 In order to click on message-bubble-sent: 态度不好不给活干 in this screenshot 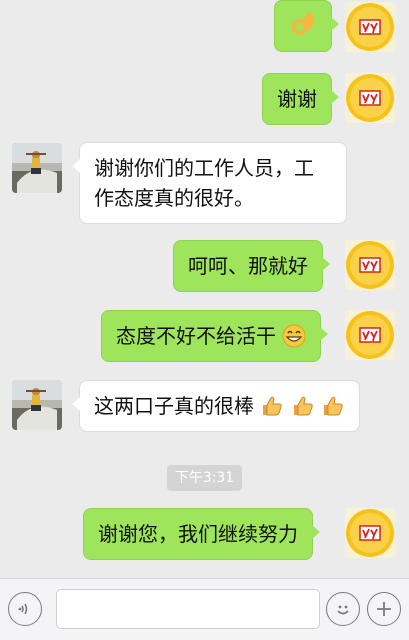, I will do `click(215, 336)`.